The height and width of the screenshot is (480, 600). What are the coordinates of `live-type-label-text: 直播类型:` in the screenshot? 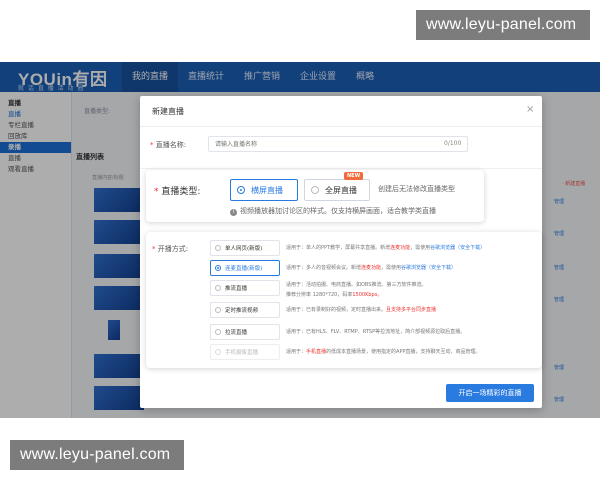 It's located at (181, 192).